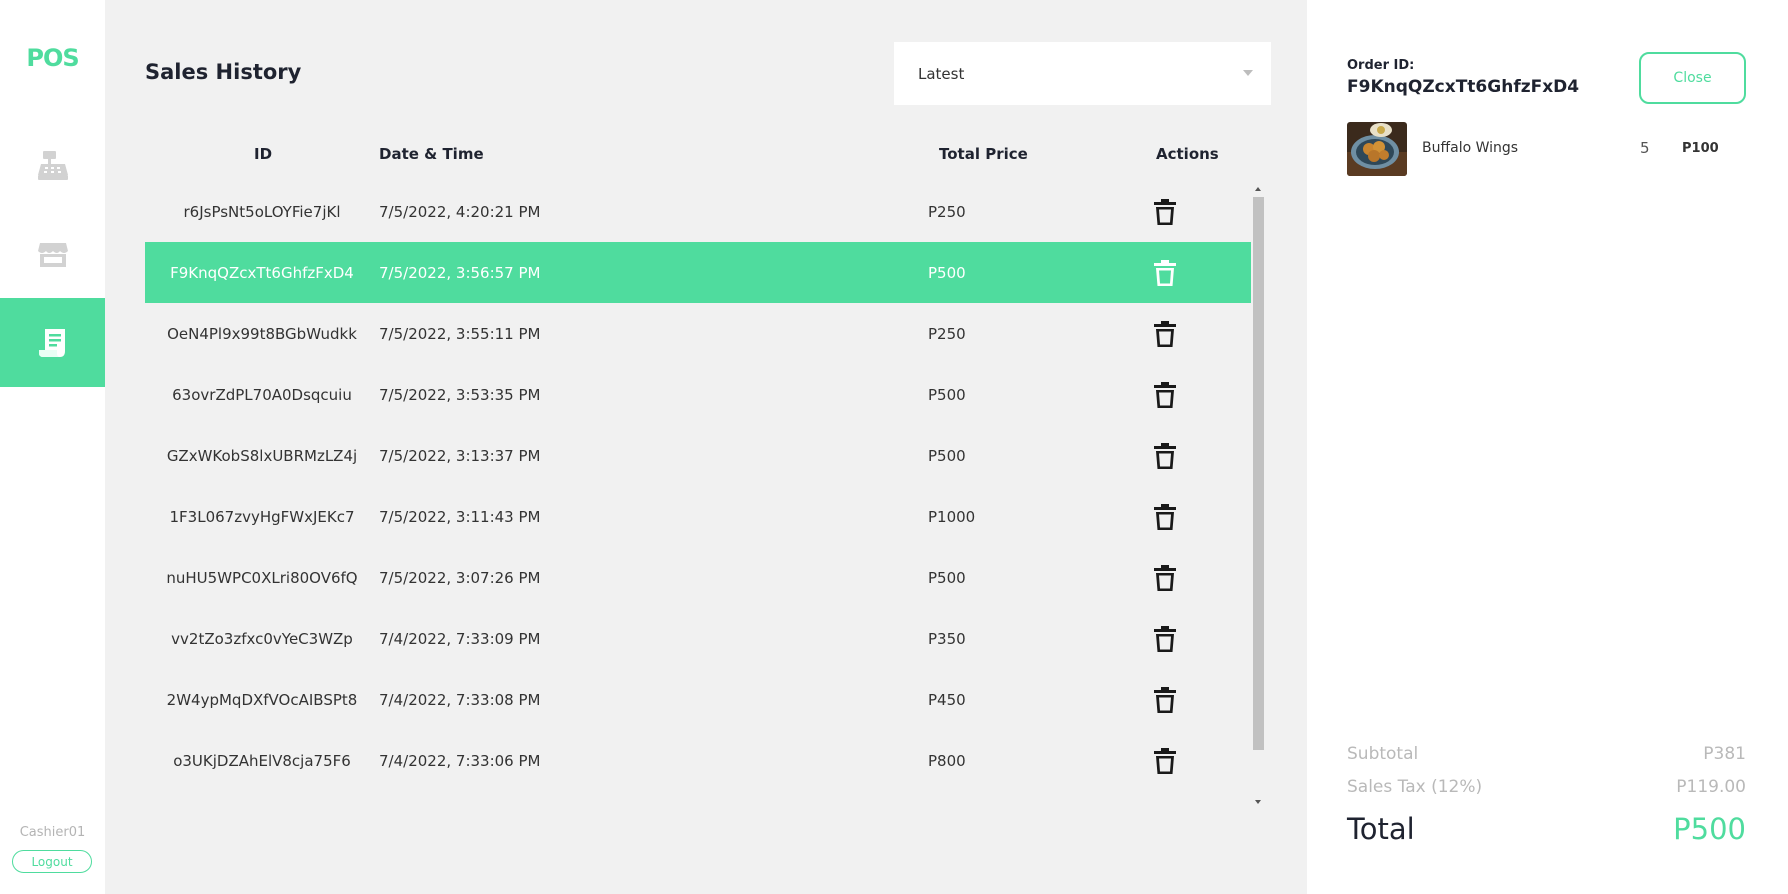 This screenshot has width=1788, height=894. What do you see at coordinates (262, 516) in the screenshot?
I see `sale-id: 1F3L067zvyHgFWxJEKc7` at bounding box center [262, 516].